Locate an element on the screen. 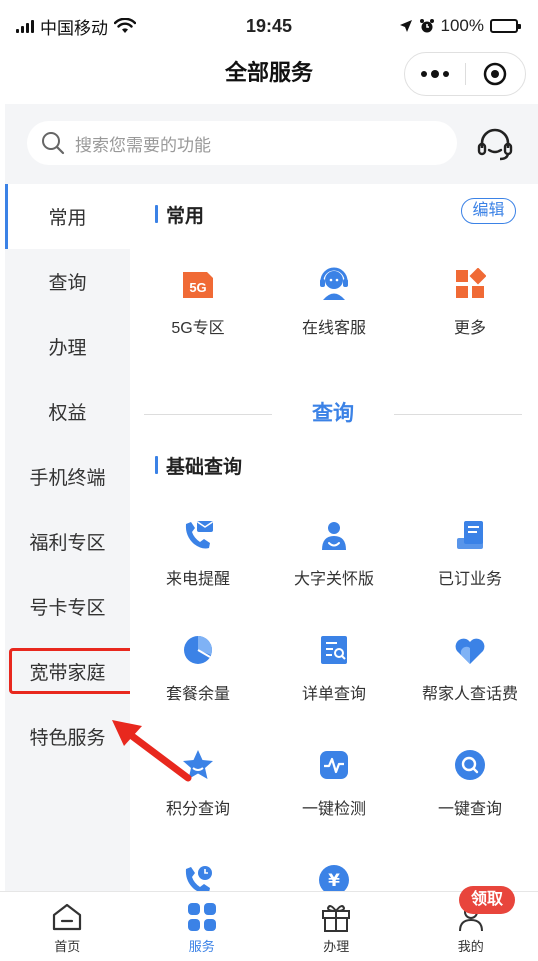 Image resolution: width=538 pixels, height=961 pixels. sidebar-item-label: 常用 is located at coordinates (67, 218).